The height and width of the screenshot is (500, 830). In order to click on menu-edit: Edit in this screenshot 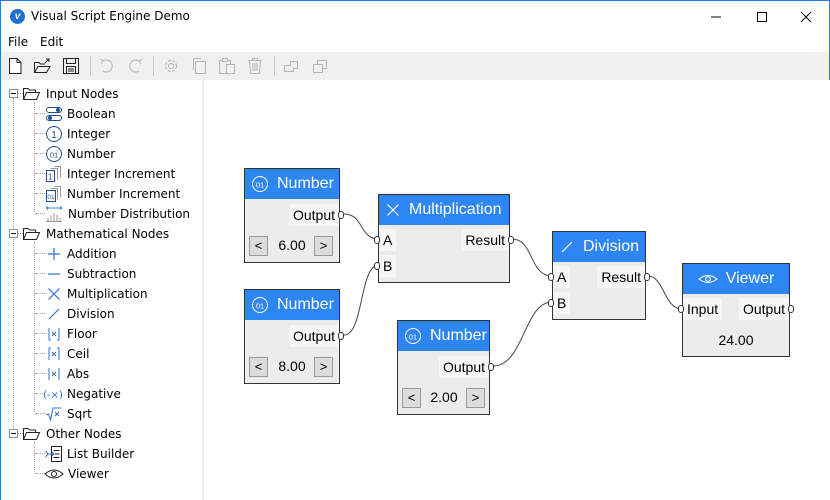, I will do `click(51, 42)`.